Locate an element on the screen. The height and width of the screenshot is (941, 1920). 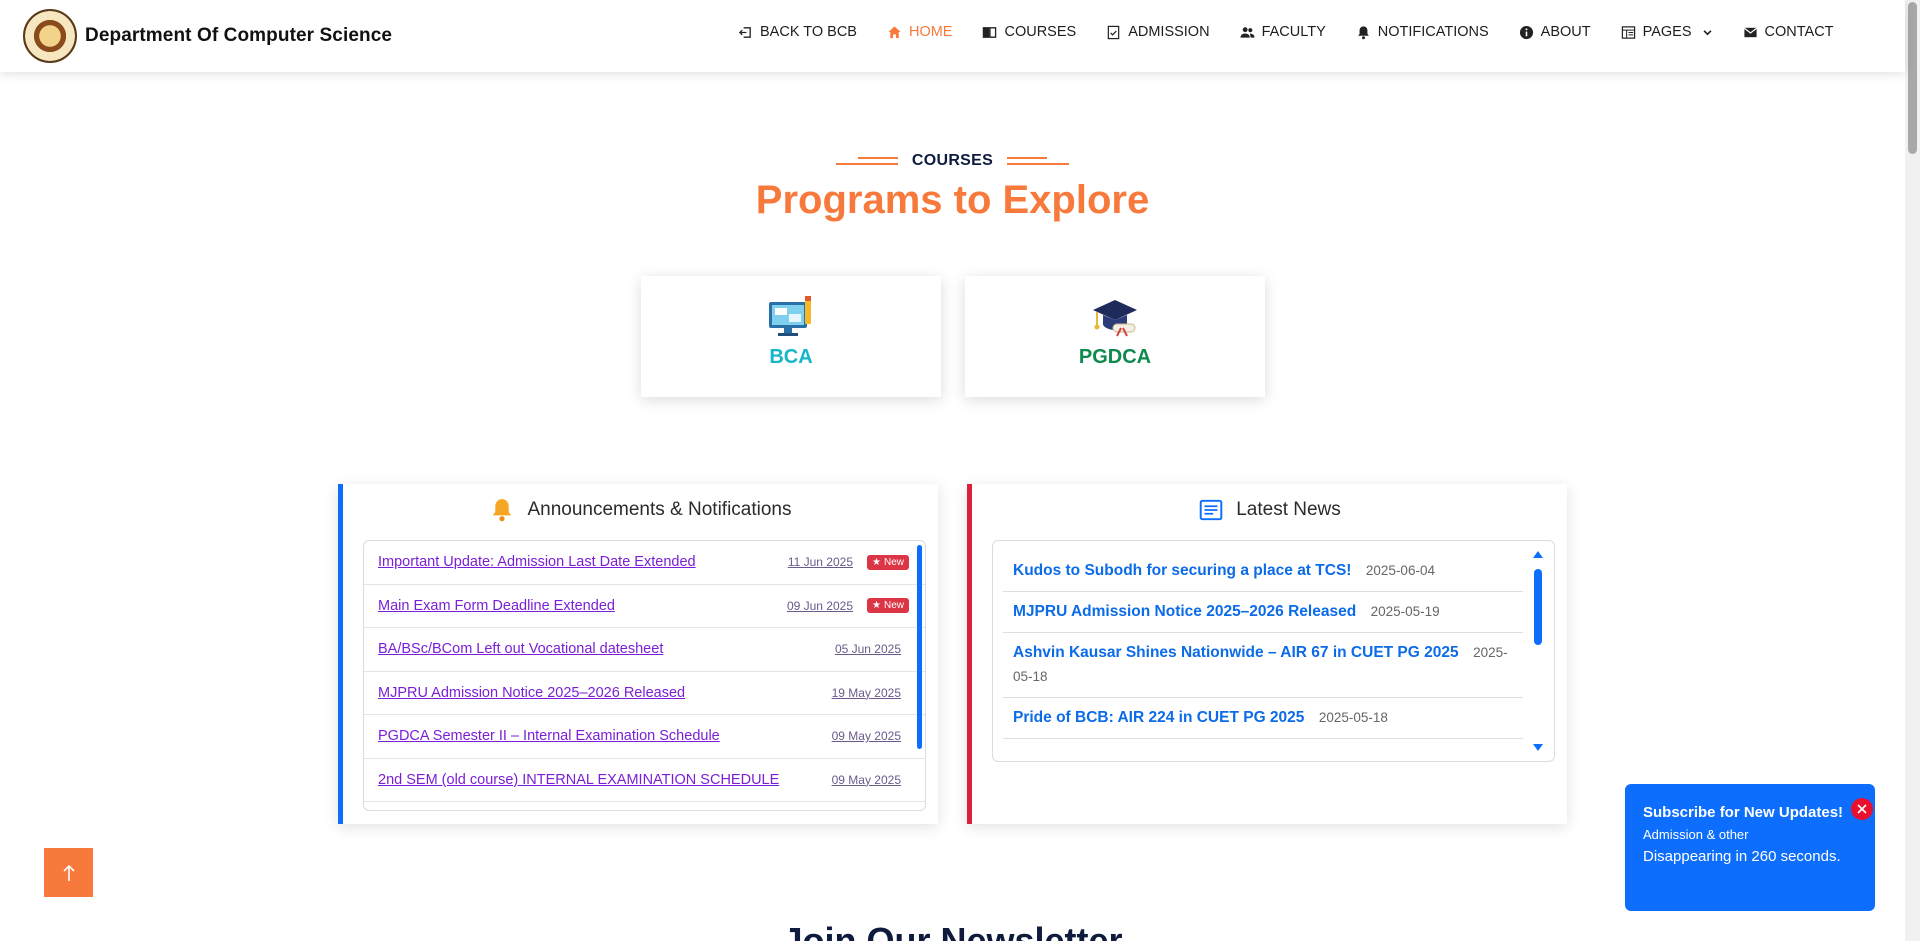
news-date: 2025-05-18 is located at coordinates (1353, 717).